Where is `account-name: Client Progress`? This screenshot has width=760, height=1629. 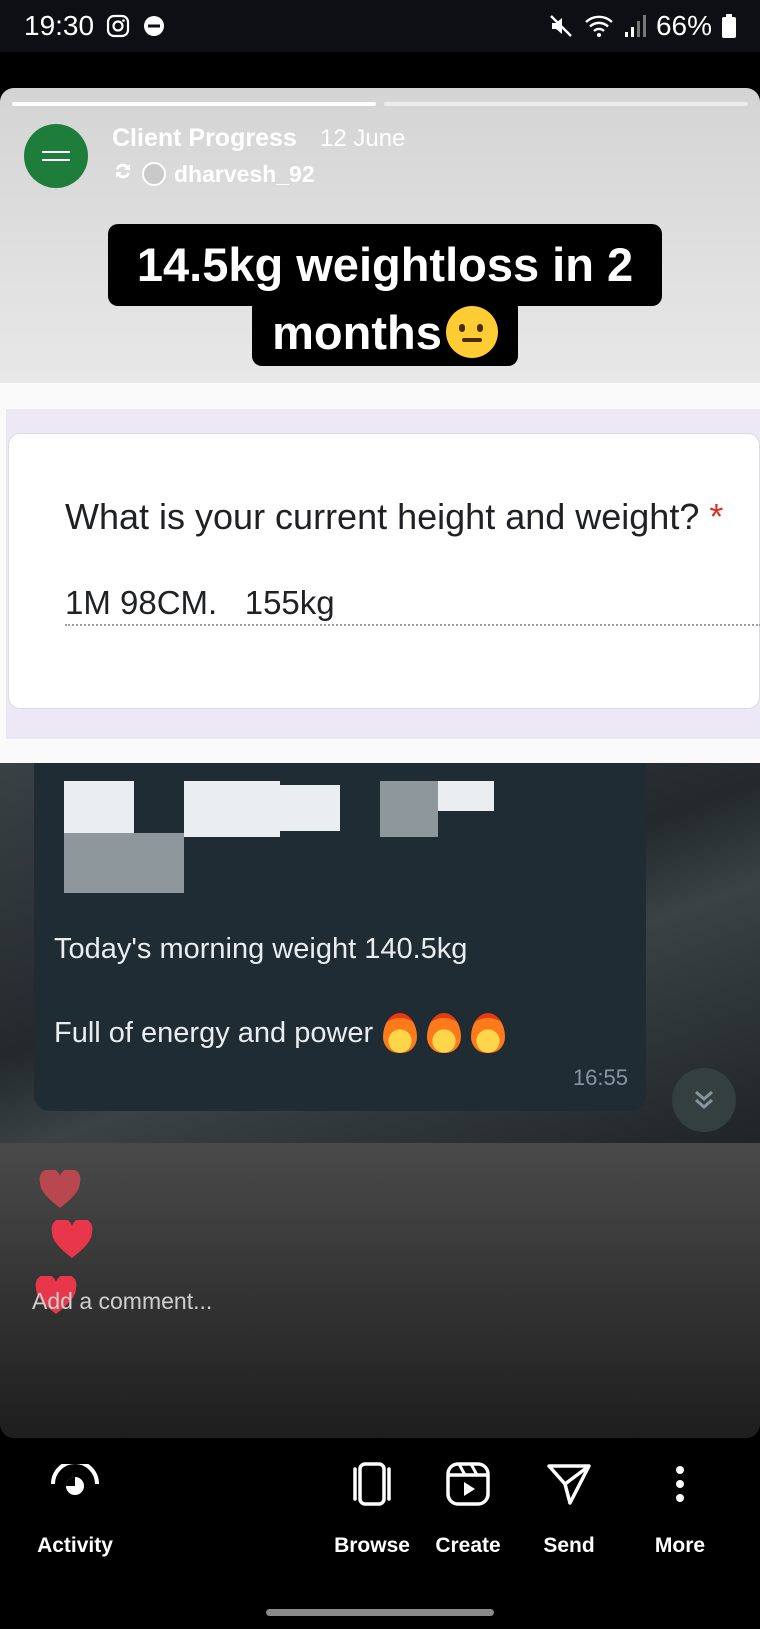 account-name: Client Progress is located at coordinates (204, 138).